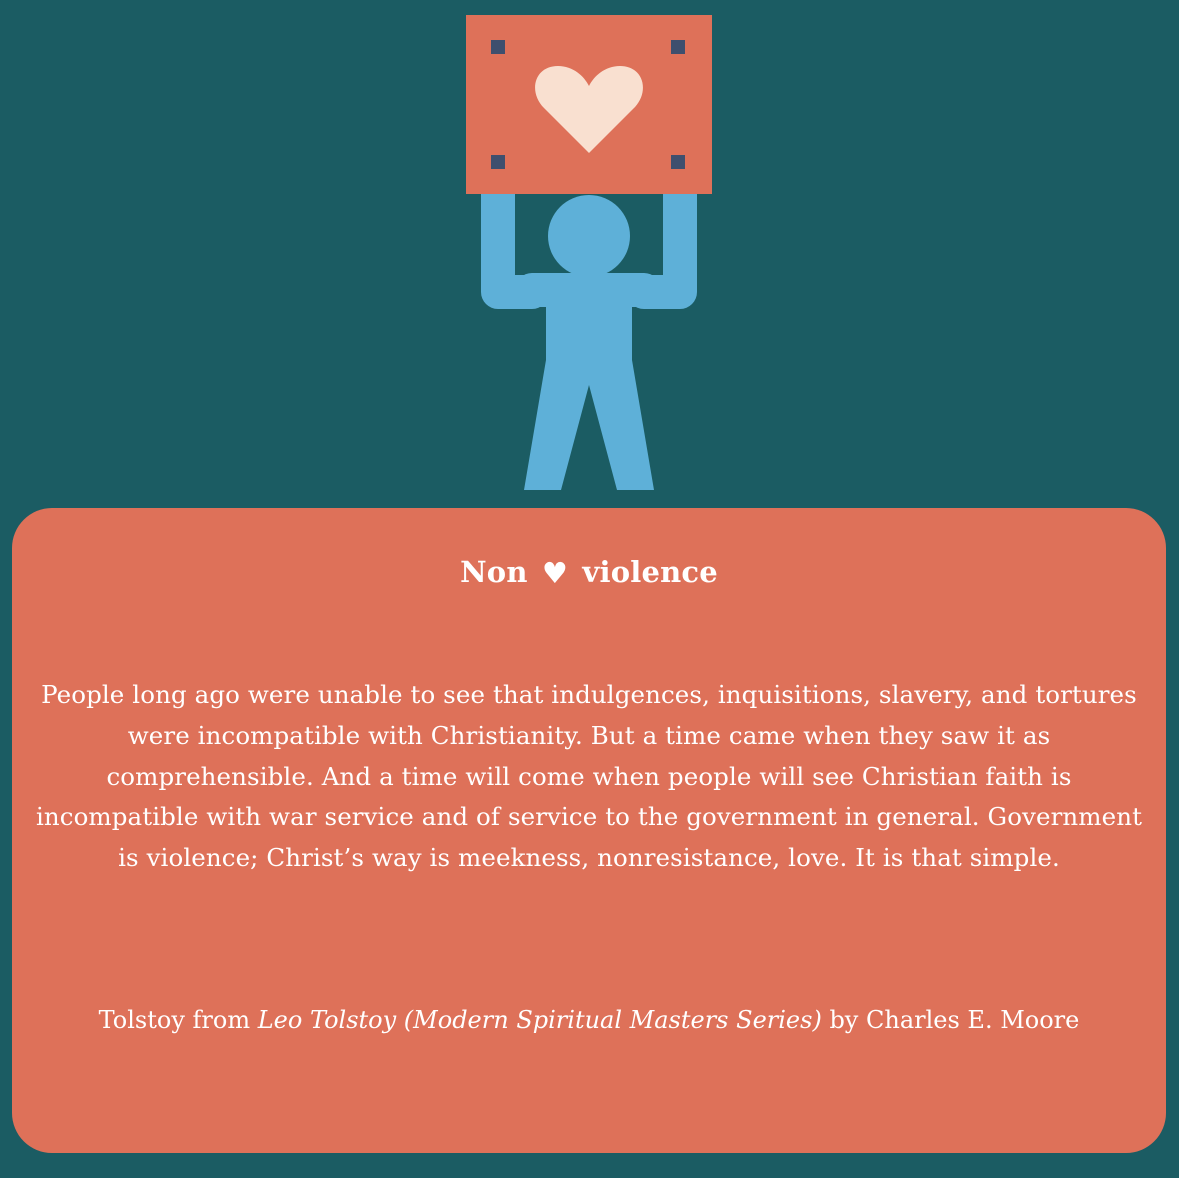 Image resolution: width=1179 pixels, height=1178 pixels. What do you see at coordinates (589, 236) in the screenshot?
I see `person-head` at bounding box center [589, 236].